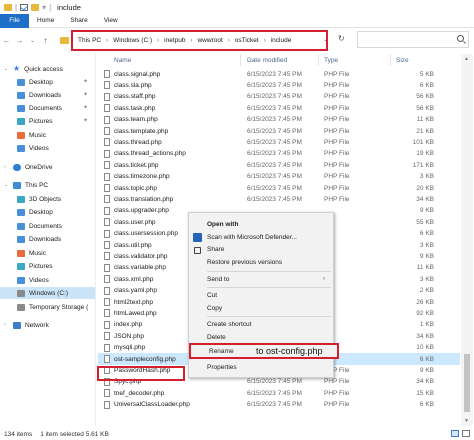  What do you see at coordinates (466, 421) in the screenshot?
I see `scroll-down-icon: ▼` at bounding box center [466, 421].